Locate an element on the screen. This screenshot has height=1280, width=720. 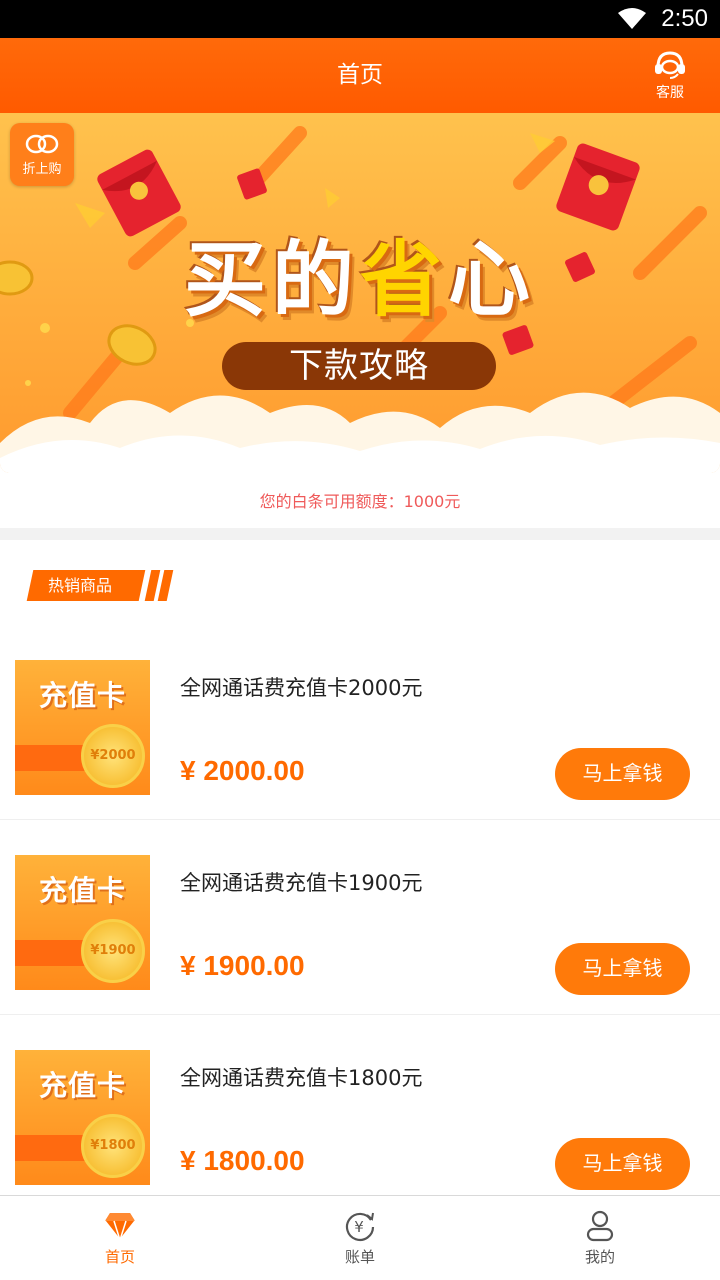
product-name: 全网通话费充值卡1900元 is located at coordinates (301, 883).